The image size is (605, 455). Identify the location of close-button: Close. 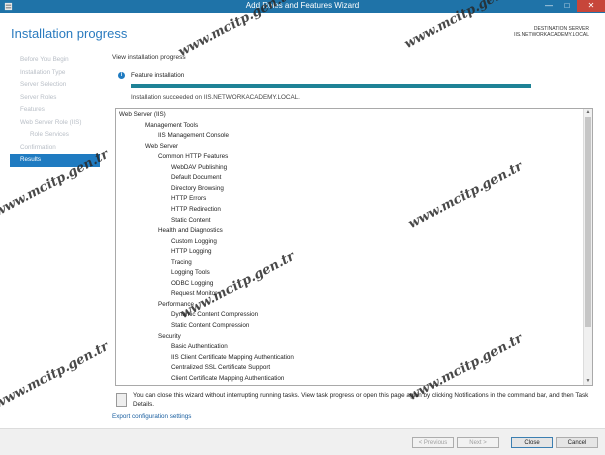
(532, 442).